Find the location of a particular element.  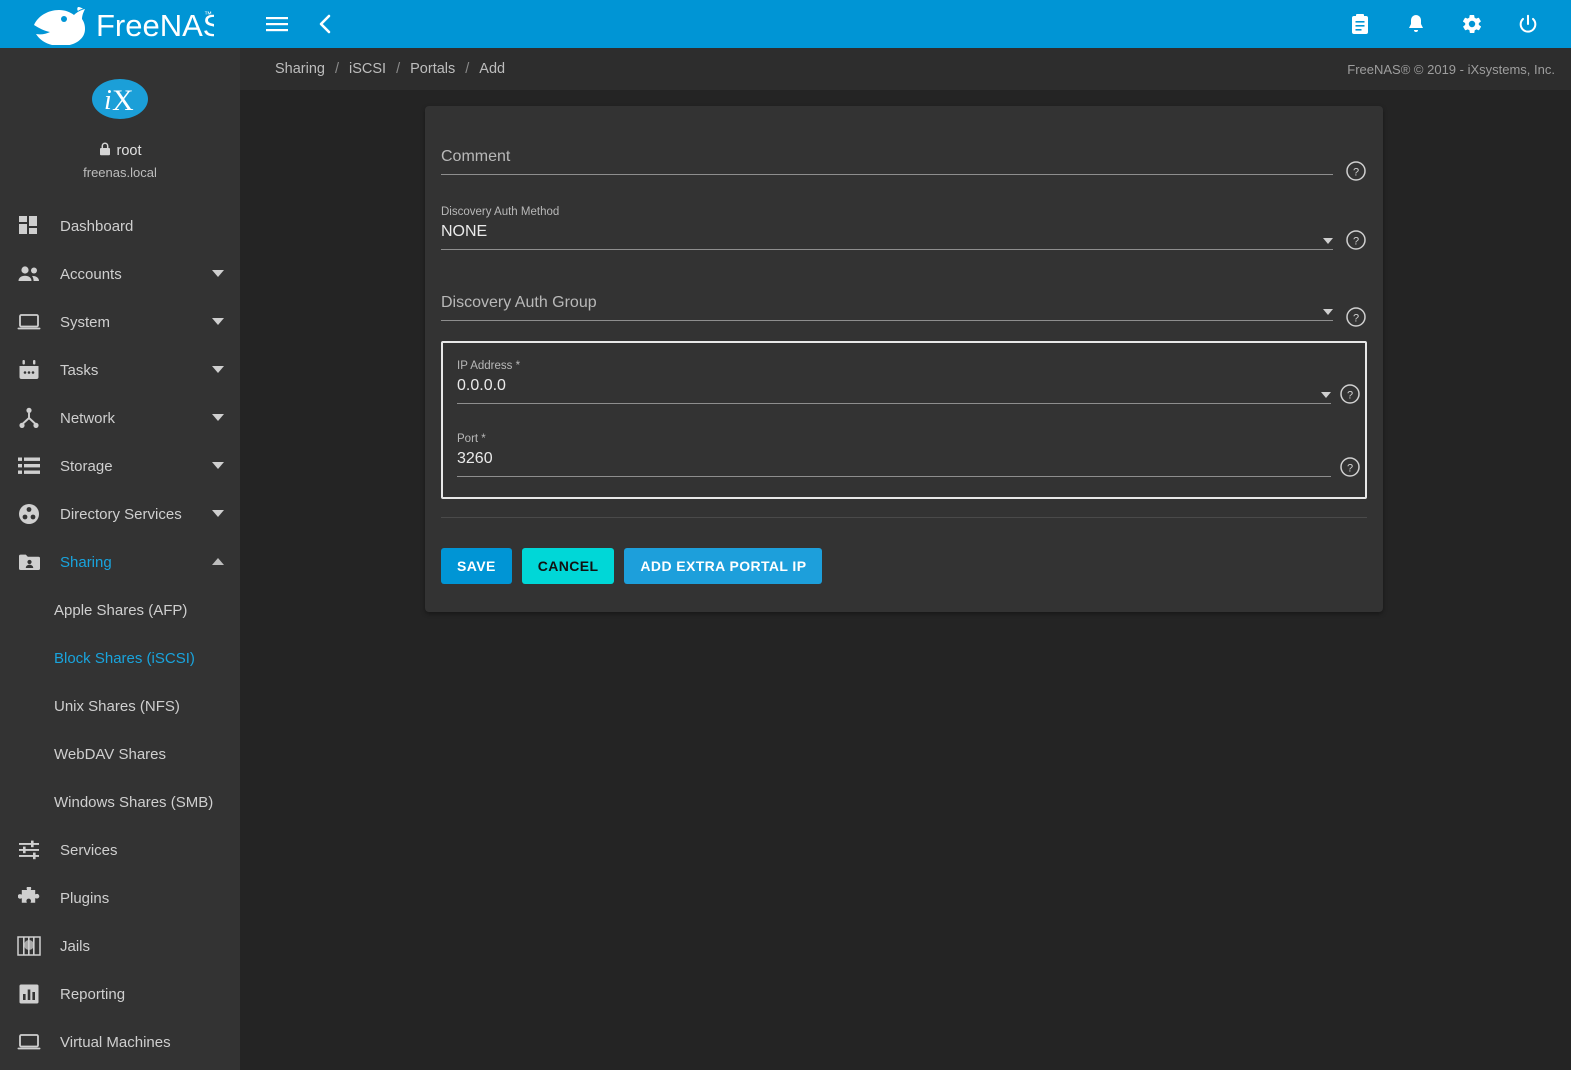

field-port: Port * 3260 ? is located at coordinates (908, 450).